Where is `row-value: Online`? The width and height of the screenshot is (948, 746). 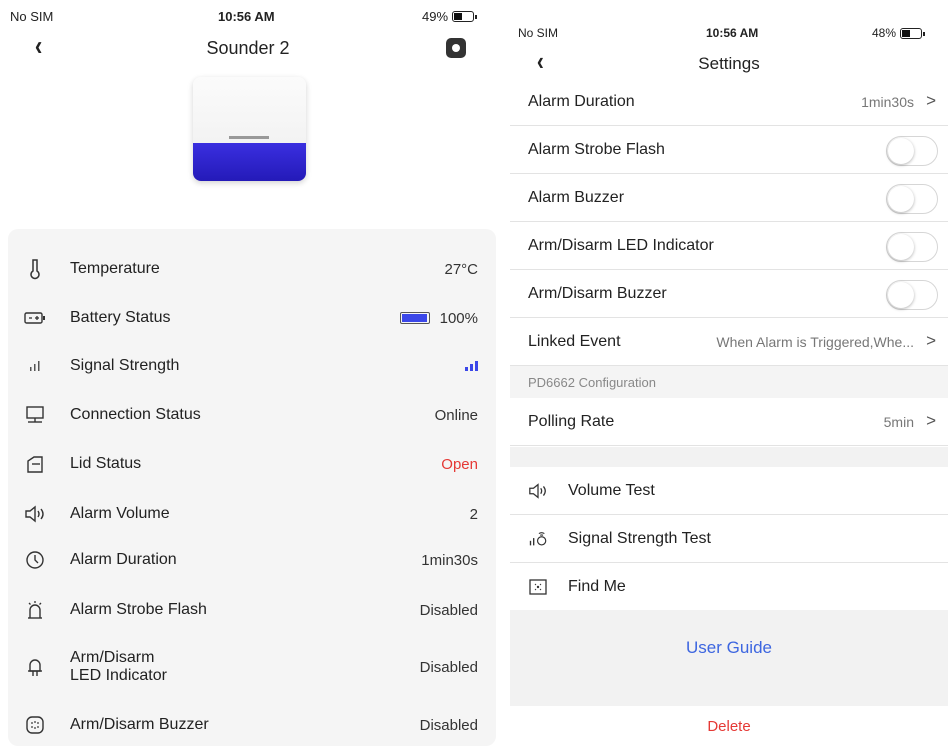
row-value: Online is located at coordinates (456, 415).